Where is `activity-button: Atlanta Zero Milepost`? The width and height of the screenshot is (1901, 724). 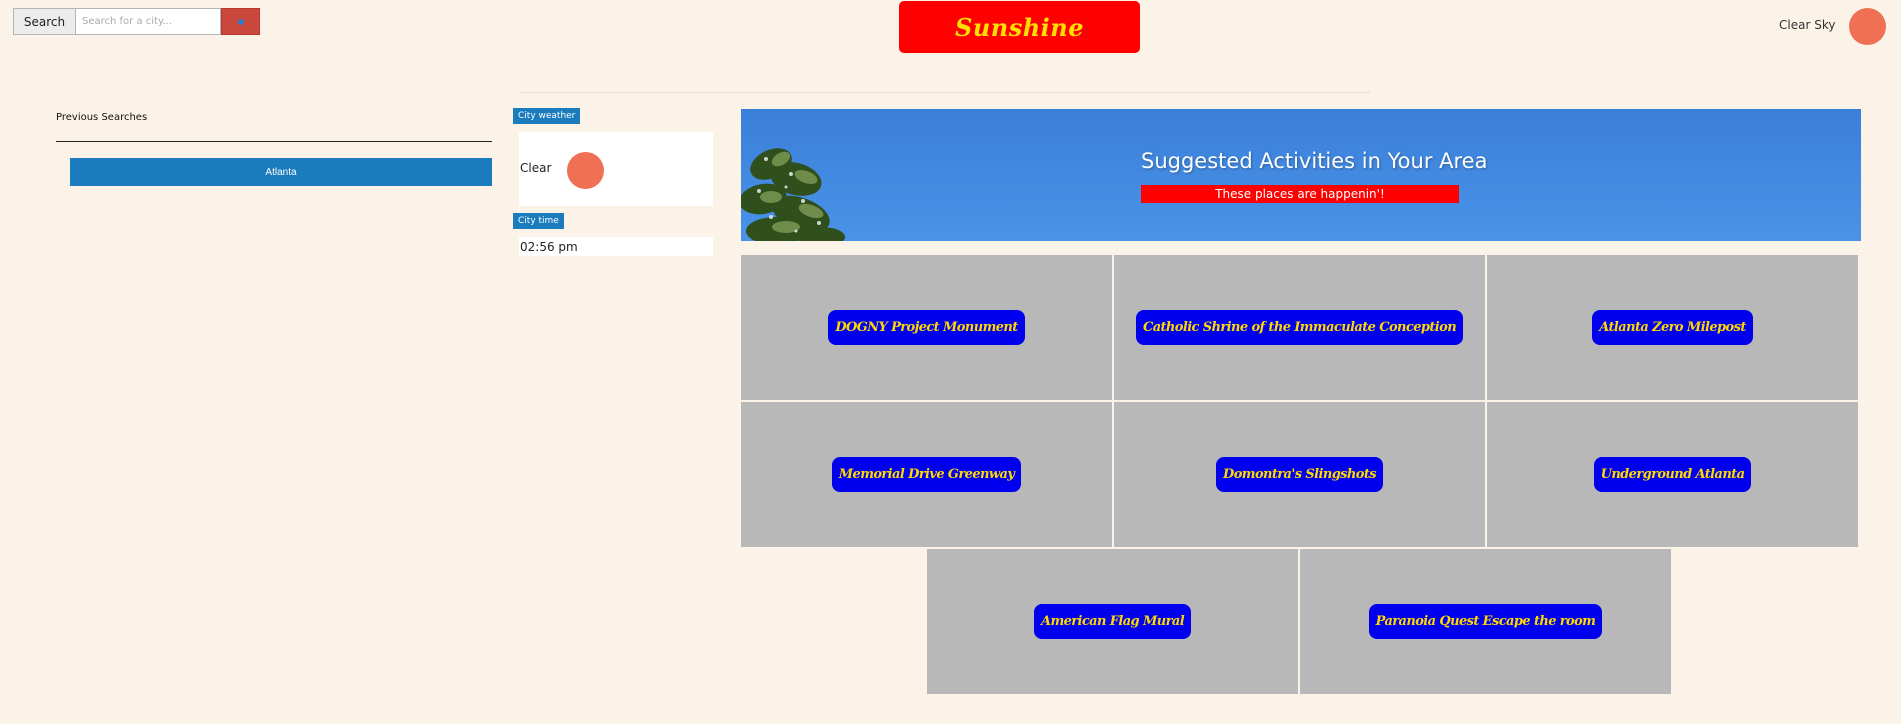 activity-button: Atlanta Zero Milepost is located at coordinates (1672, 327).